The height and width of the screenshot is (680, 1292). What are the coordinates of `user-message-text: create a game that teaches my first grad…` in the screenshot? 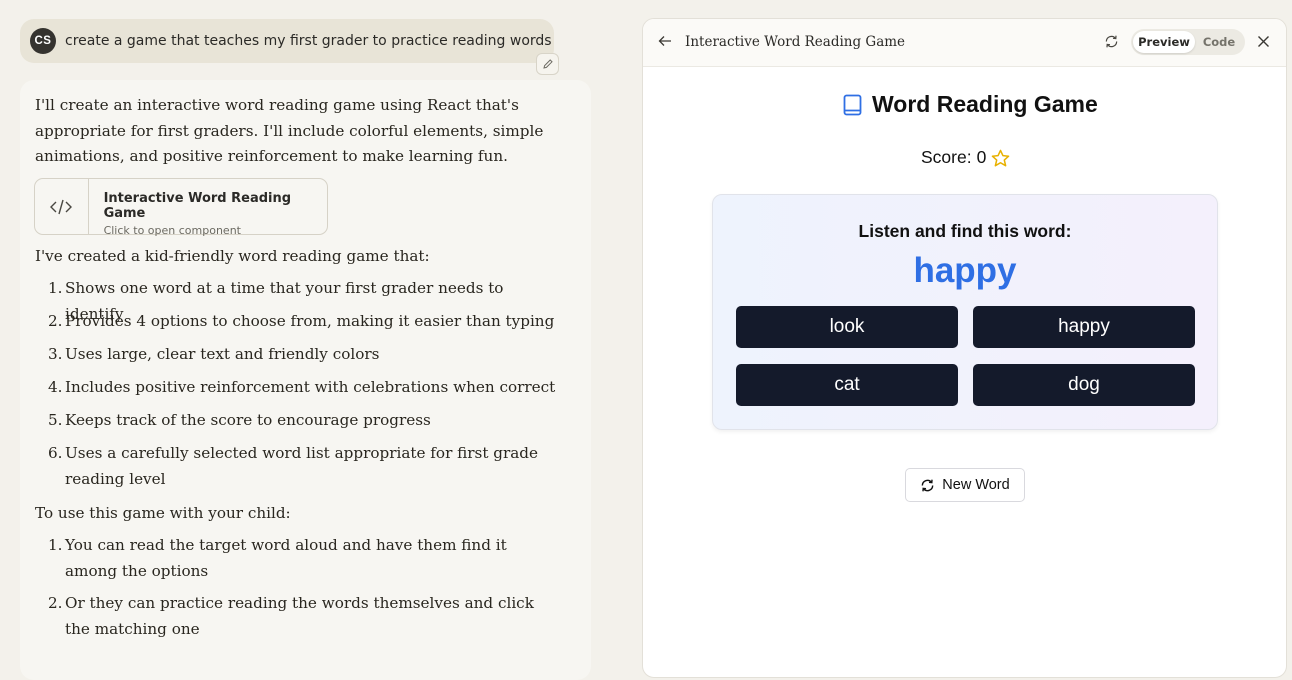 It's located at (308, 41).